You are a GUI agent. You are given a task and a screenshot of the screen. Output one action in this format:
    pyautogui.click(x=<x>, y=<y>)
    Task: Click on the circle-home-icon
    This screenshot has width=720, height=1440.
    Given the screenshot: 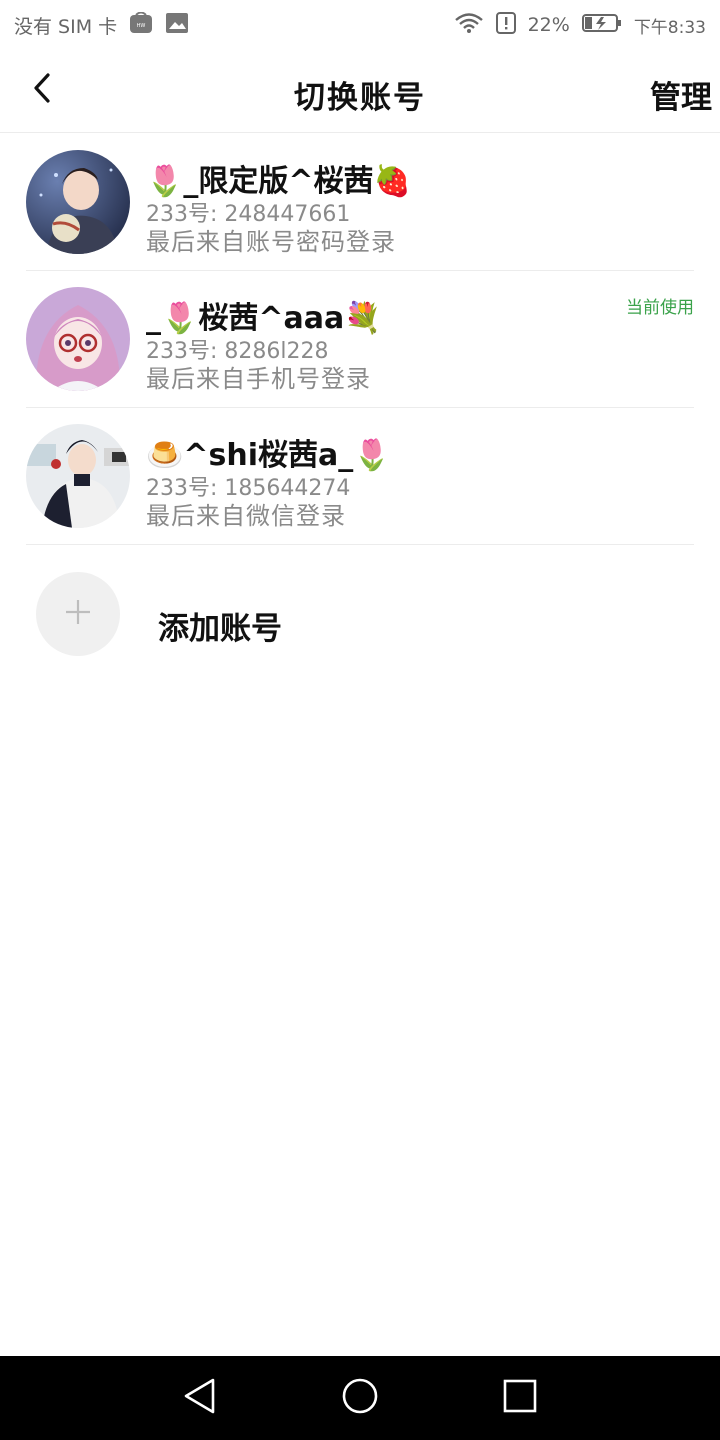 What is the action you would take?
    pyautogui.click(x=360, y=1398)
    